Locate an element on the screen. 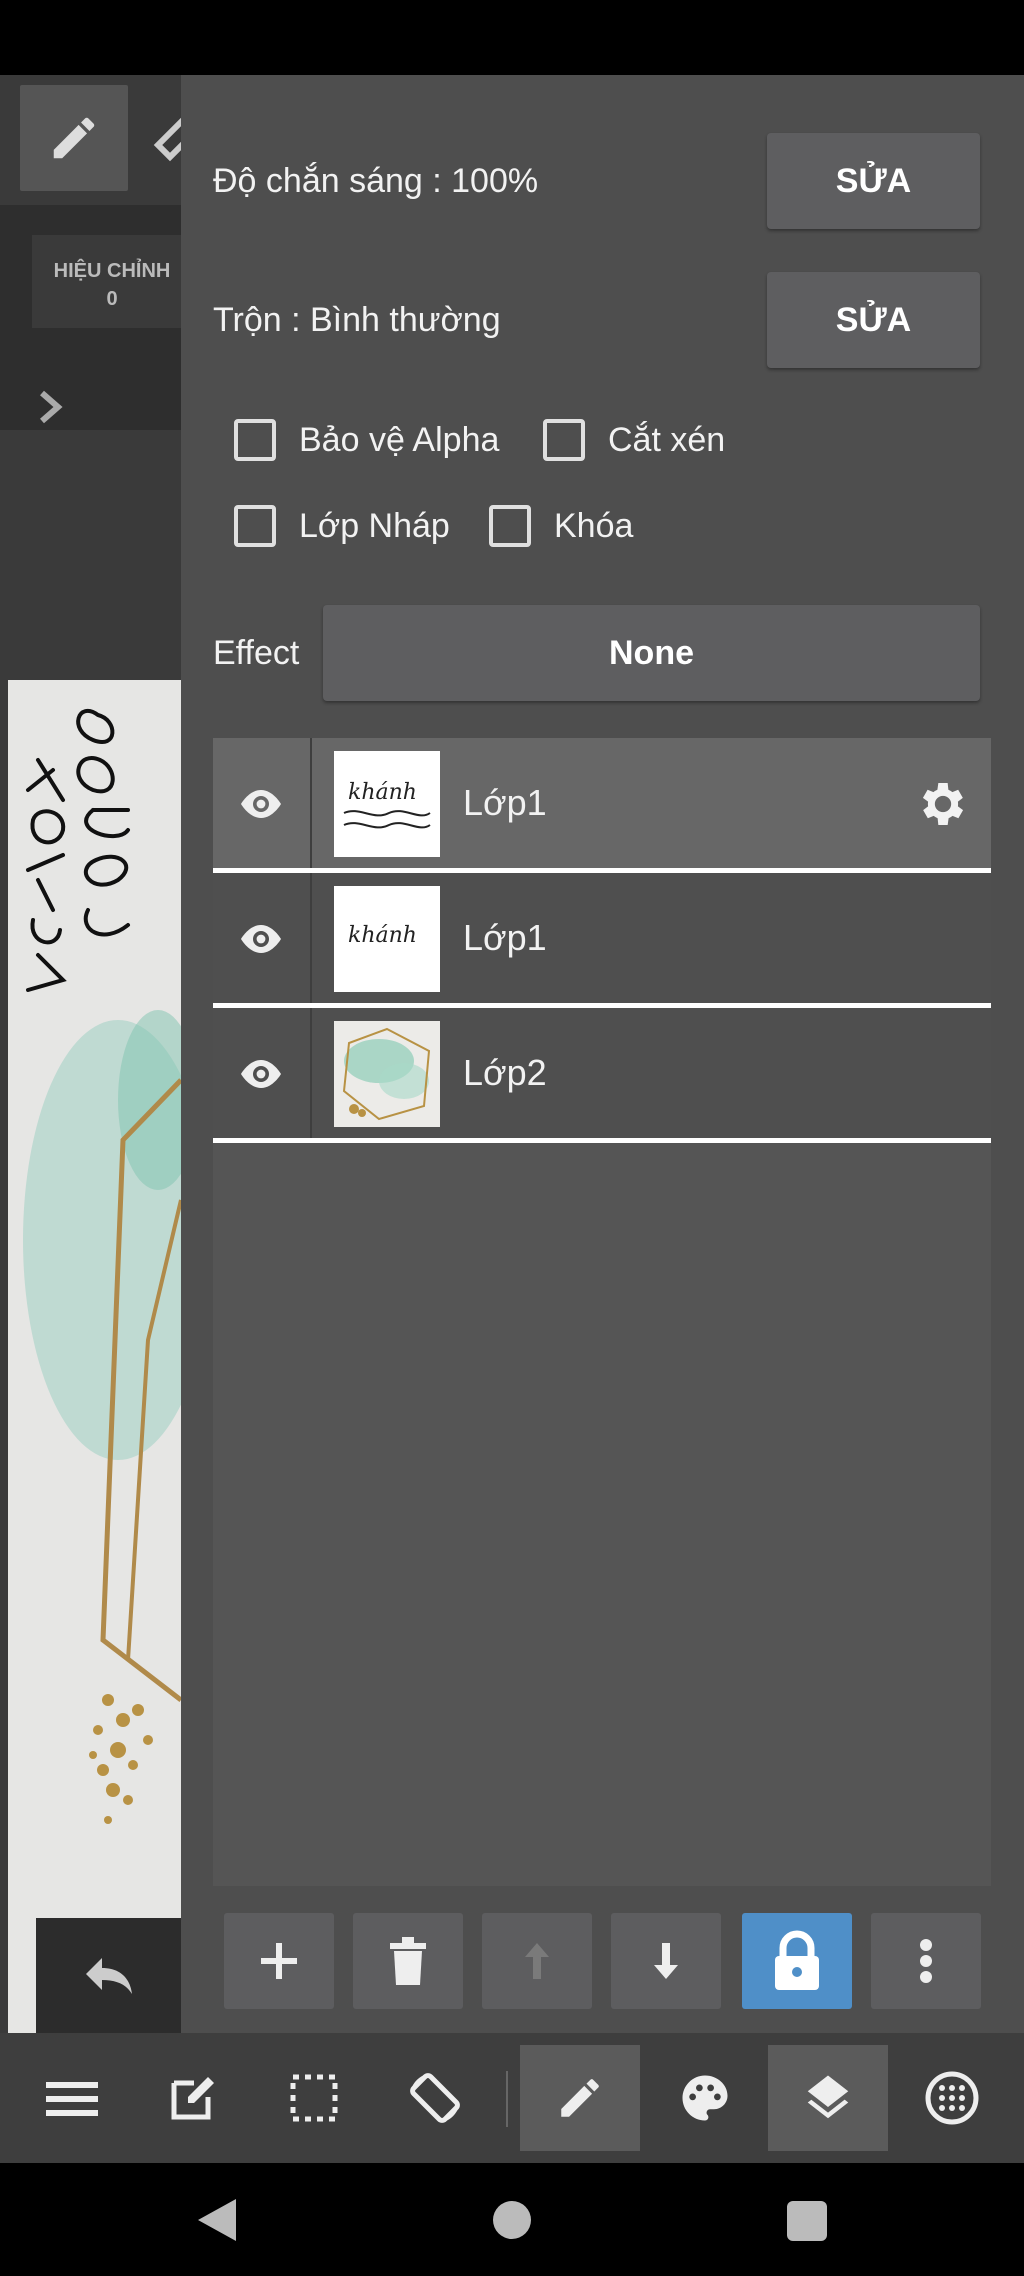 The height and width of the screenshot is (2276, 1024). artwork-image is located at coordinates (94, 1360).